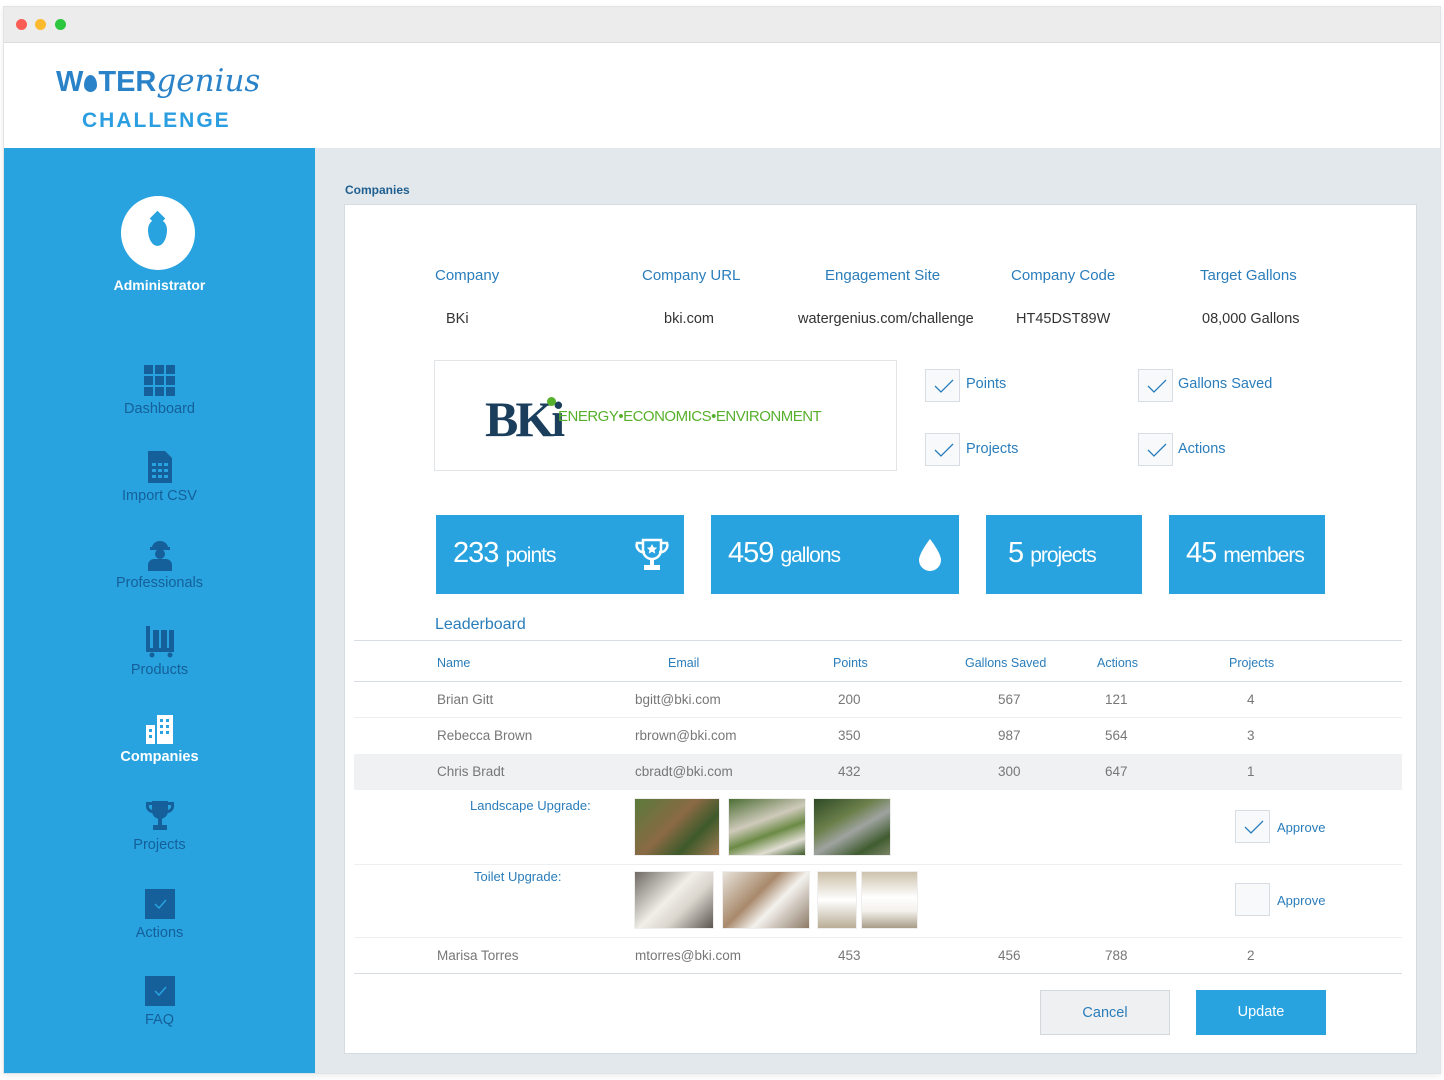  What do you see at coordinates (691, 275) in the screenshot?
I see `header-company-url: Company URL` at bounding box center [691, 275].